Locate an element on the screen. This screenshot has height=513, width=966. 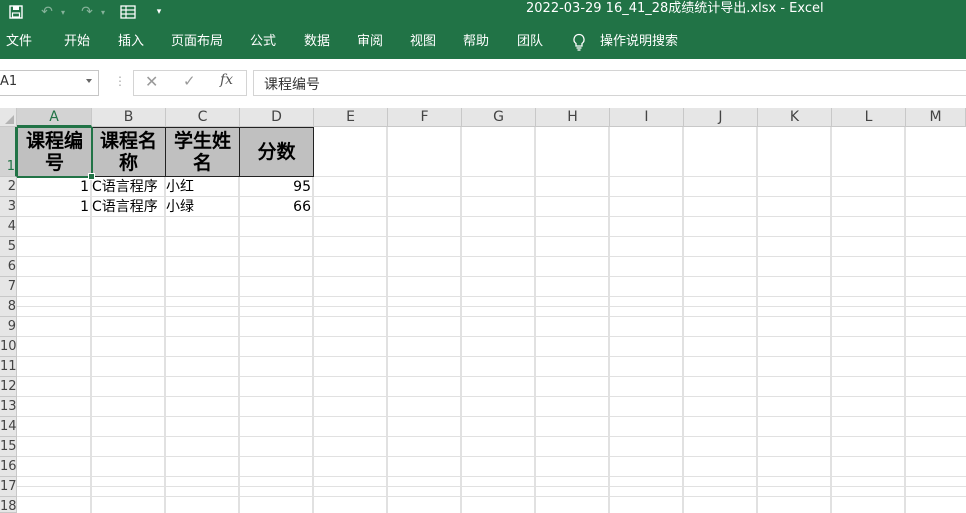
name-box-value: A1 is located at coordinates (9, 81).